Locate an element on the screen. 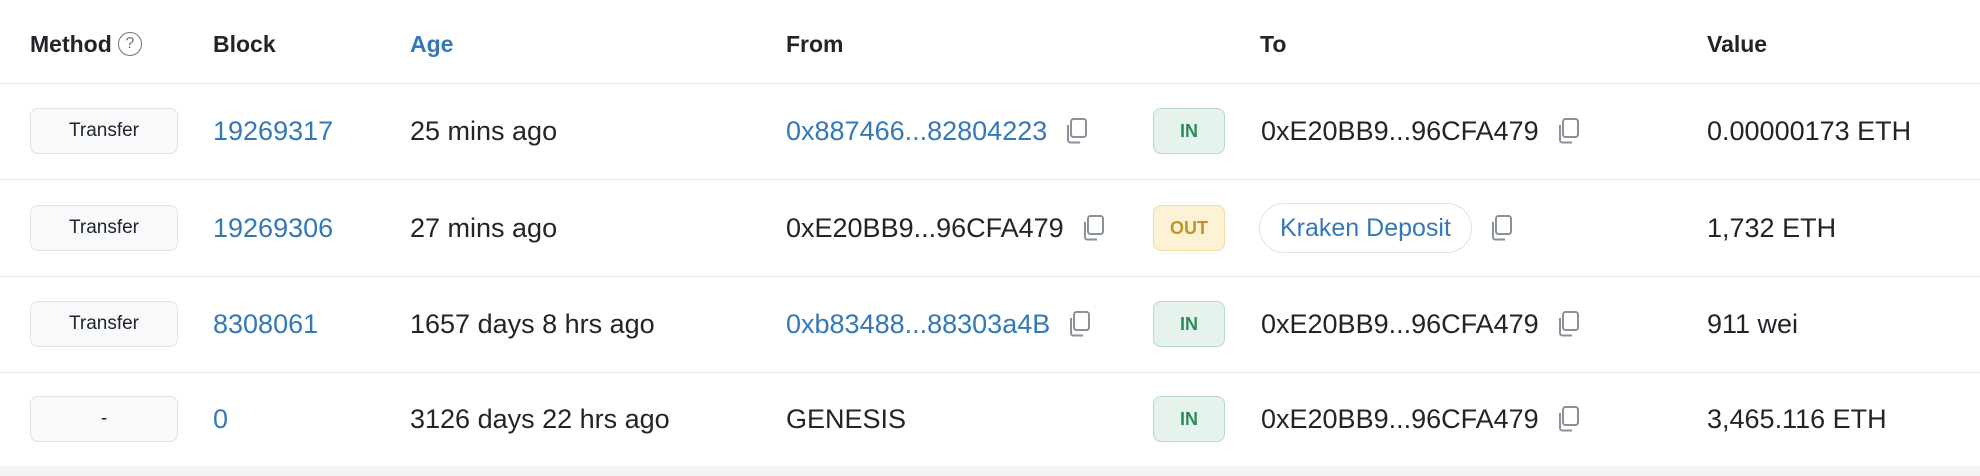  from-cell: 0xE20BB9...96CFA479 is located at coordinates (946, 228).